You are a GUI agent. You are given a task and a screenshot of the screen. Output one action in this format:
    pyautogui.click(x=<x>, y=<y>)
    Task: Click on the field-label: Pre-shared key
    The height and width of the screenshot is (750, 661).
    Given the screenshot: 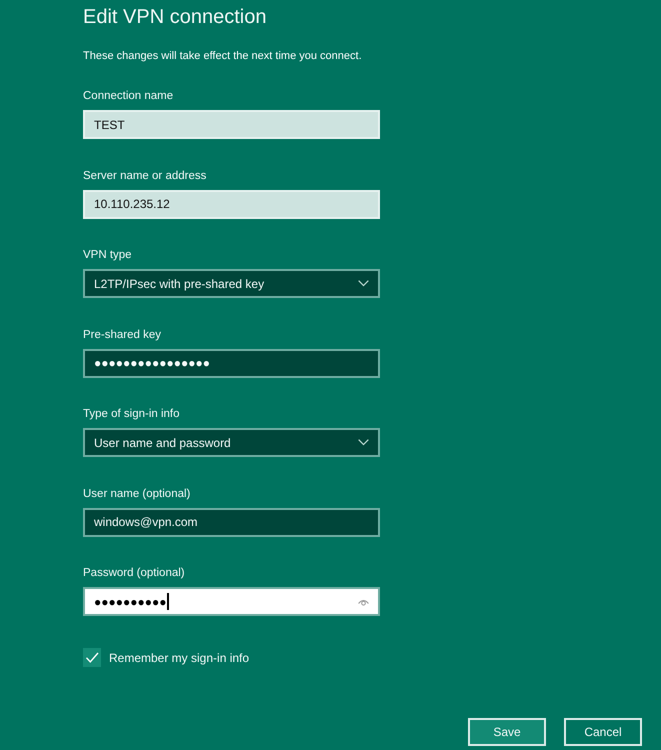 What is the action you would take?
    pyautogui.click(x=122, y=335)
    